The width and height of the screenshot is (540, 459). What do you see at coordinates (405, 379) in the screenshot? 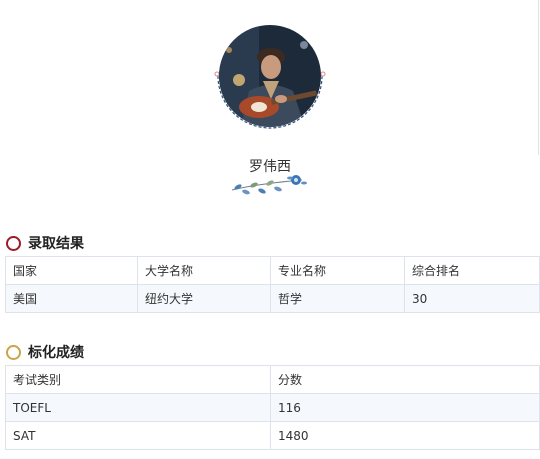
I see `column-header: 分数` at bounding box center [405, 379].